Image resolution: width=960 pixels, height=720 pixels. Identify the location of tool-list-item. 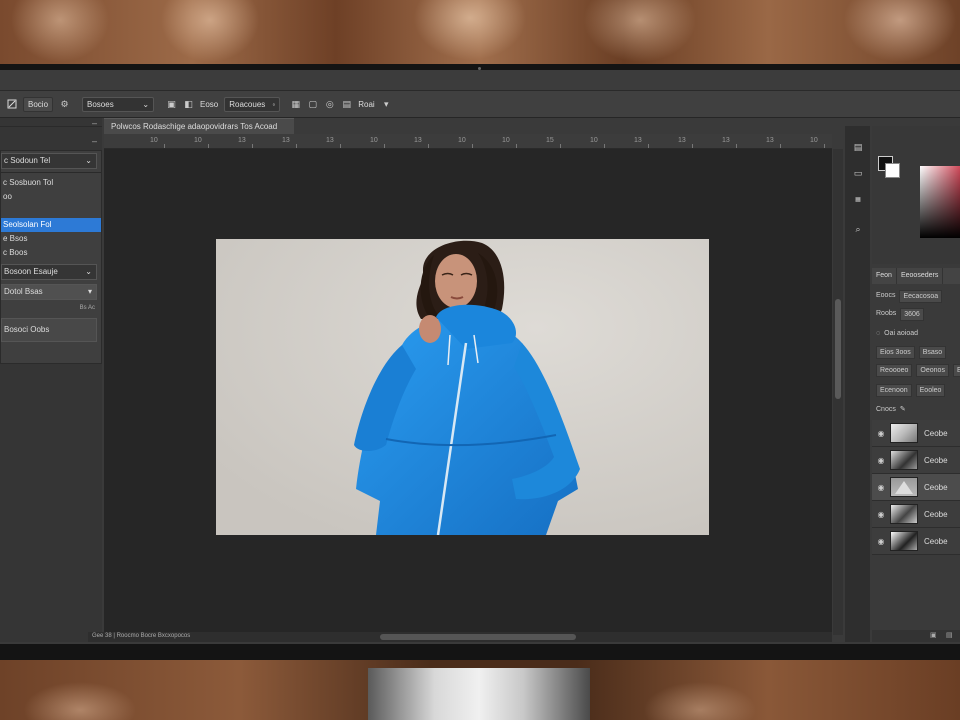
(51, 211).